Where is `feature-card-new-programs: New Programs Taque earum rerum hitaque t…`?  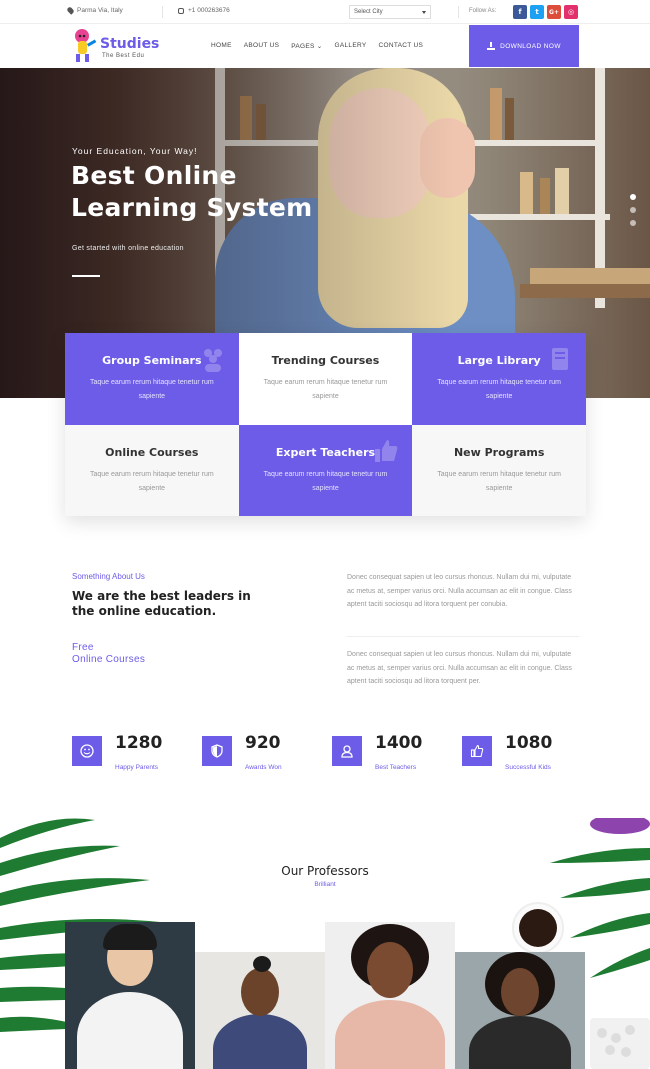 feature-card-new-programs: New Programs Taque earum rerum hitaque t… is located at coordinates (499, 470).